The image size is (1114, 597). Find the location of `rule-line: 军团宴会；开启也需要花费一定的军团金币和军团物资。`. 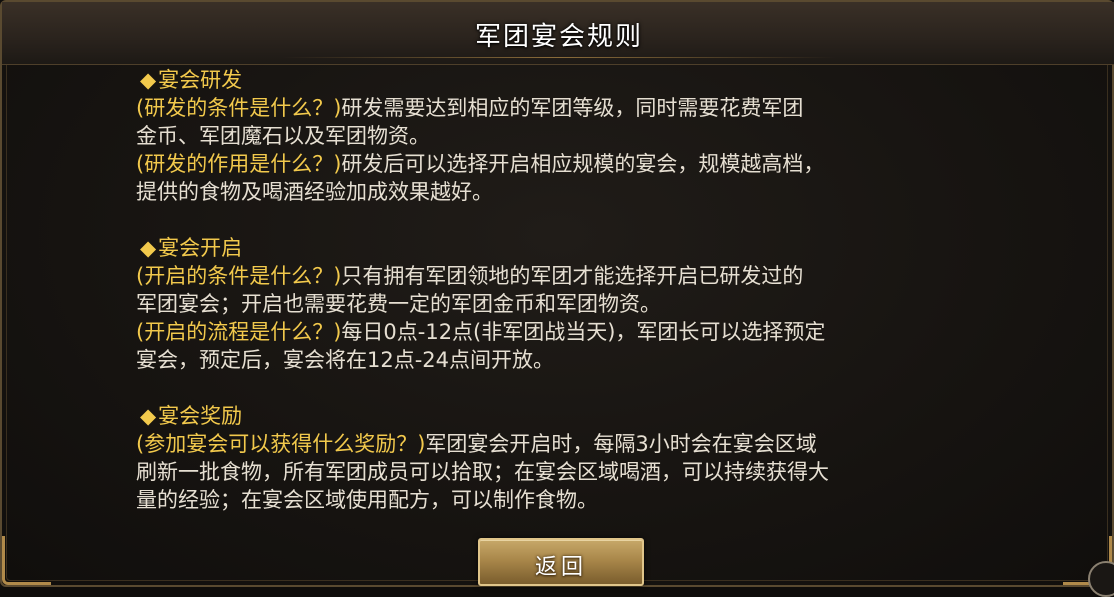

rule-line: 军团宴会；开启也需要花费一定的军团金币和军团物资。 is located at coordinates (556, 304).